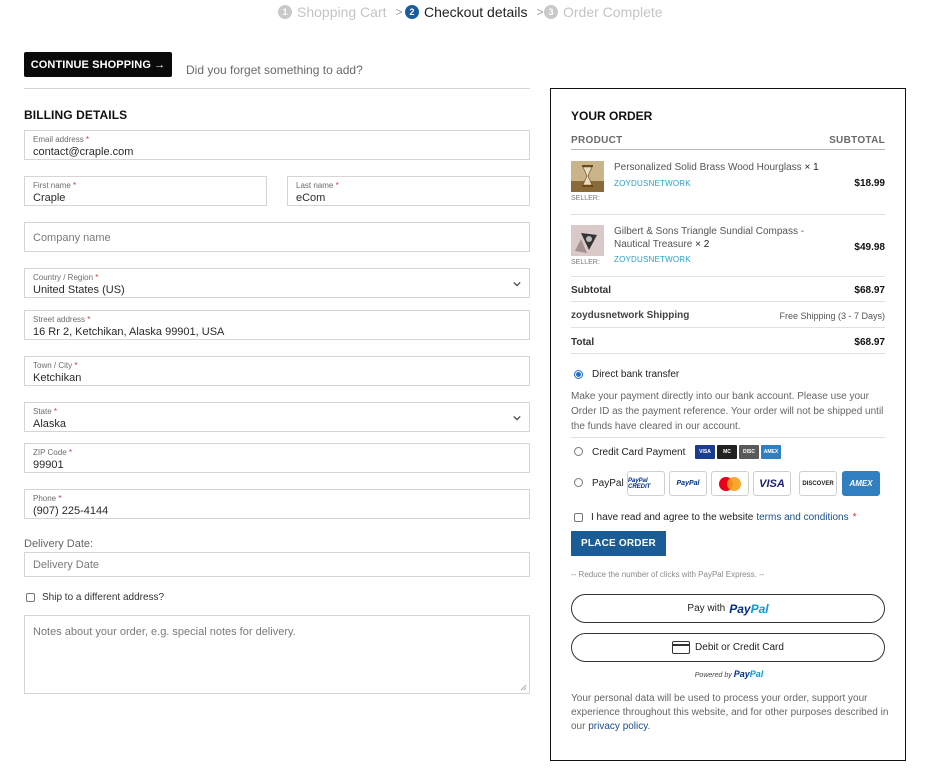 The image size is (950, 784). I want to click on resize-grip-icon, so click(523, 687).